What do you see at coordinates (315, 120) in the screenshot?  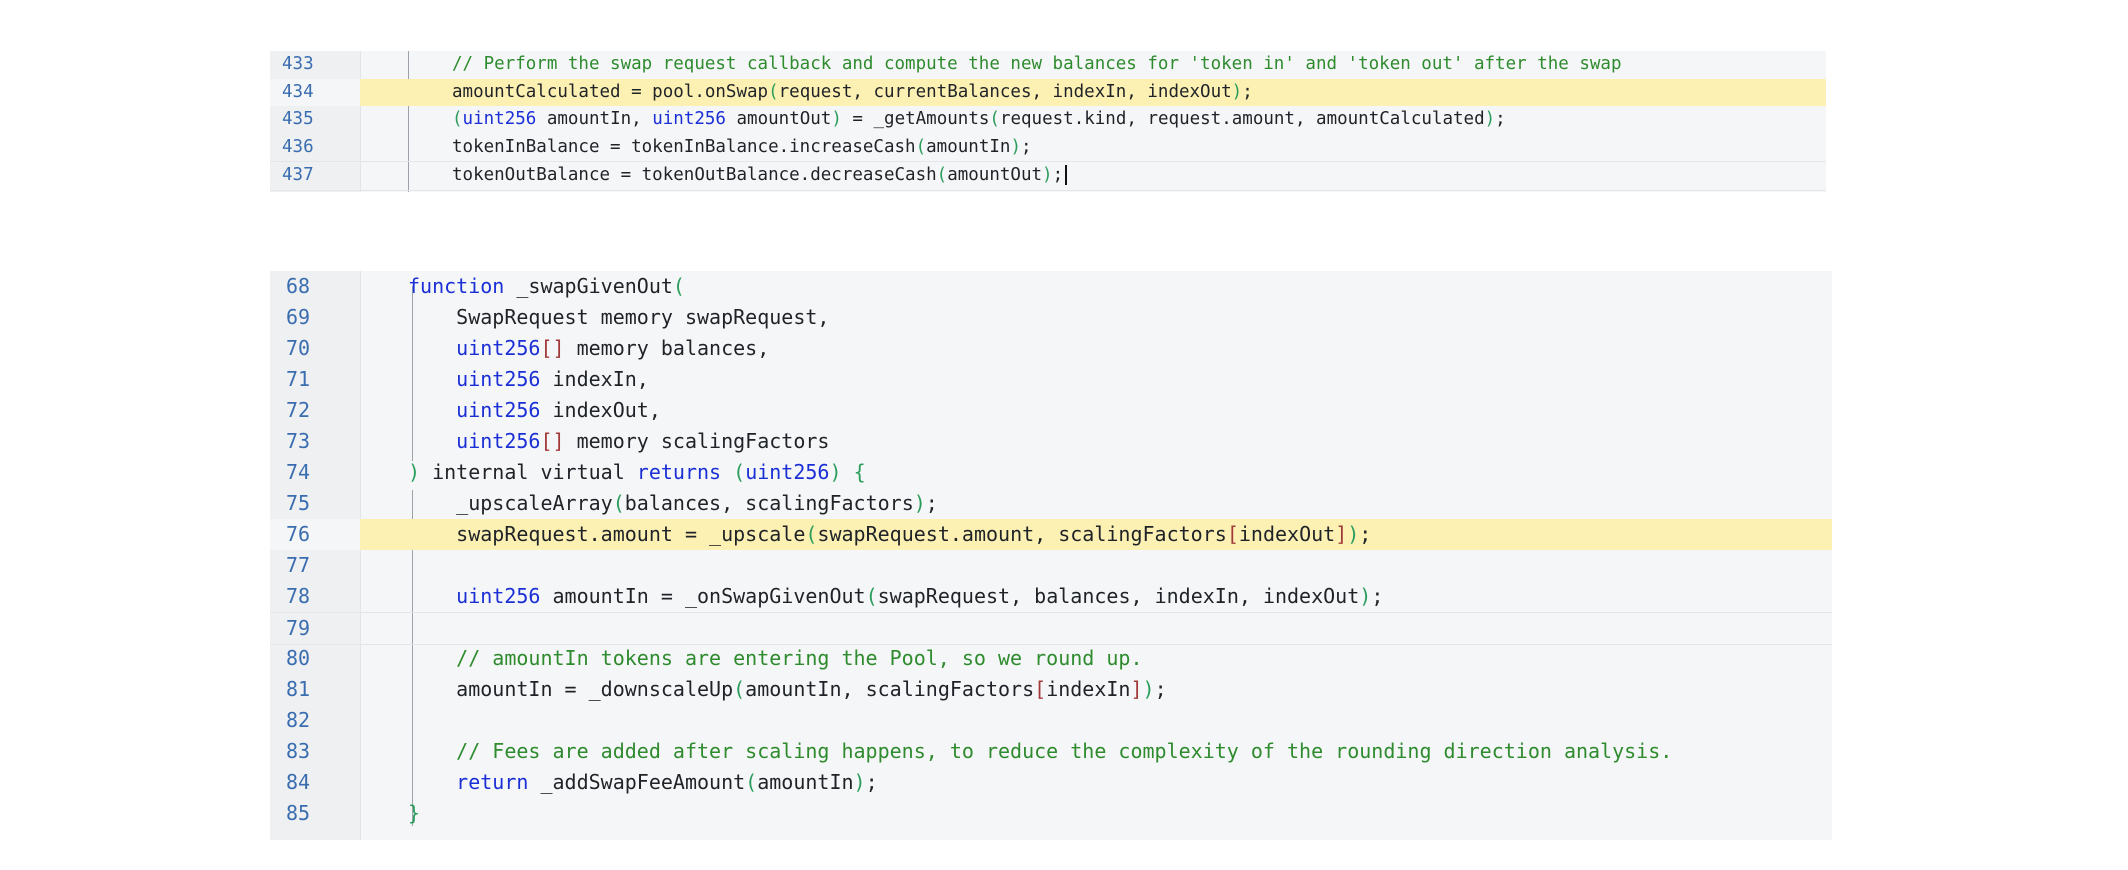 I see `line-number: 435` at bounding box center [315, 120].